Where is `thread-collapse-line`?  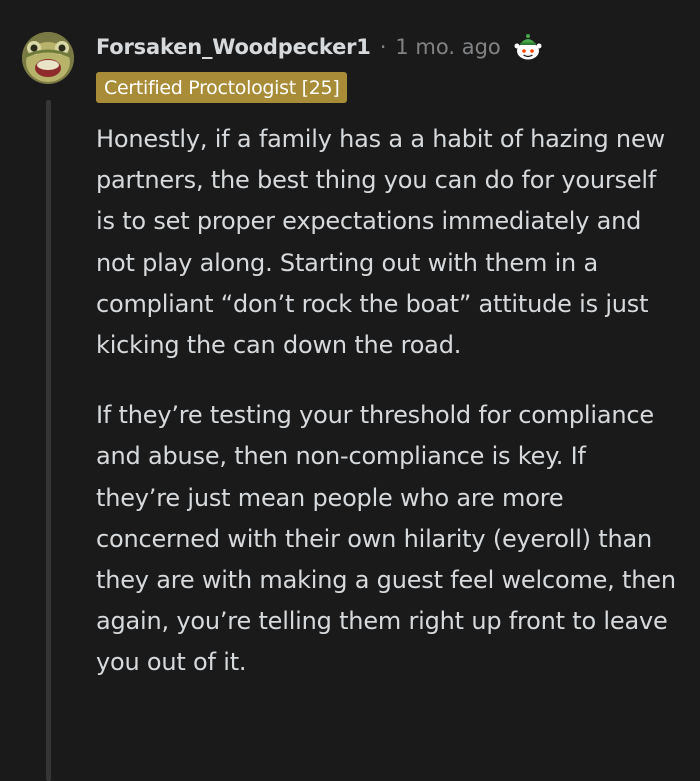
thread-collapse-line is located at coordinates (48, 440).